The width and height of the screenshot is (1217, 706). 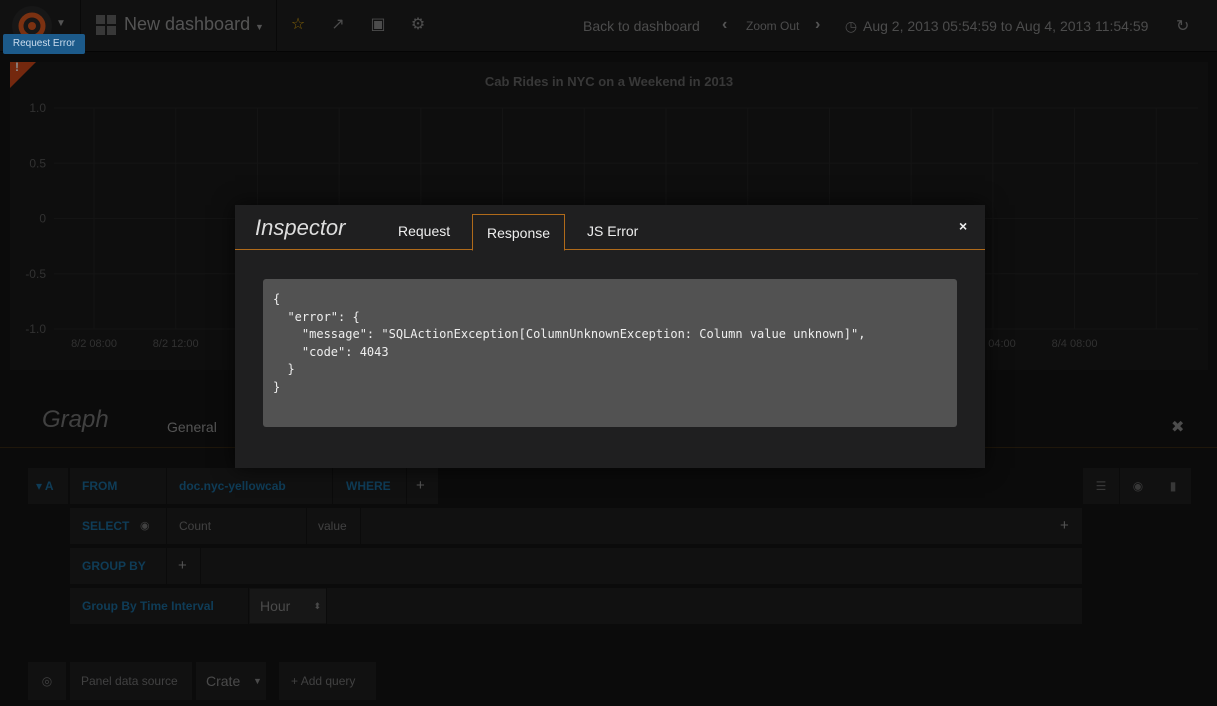 What do you see at coordinates (424, 231) in the screenshot?
I see `tab-request: Request` at bounding box center [424, 231].